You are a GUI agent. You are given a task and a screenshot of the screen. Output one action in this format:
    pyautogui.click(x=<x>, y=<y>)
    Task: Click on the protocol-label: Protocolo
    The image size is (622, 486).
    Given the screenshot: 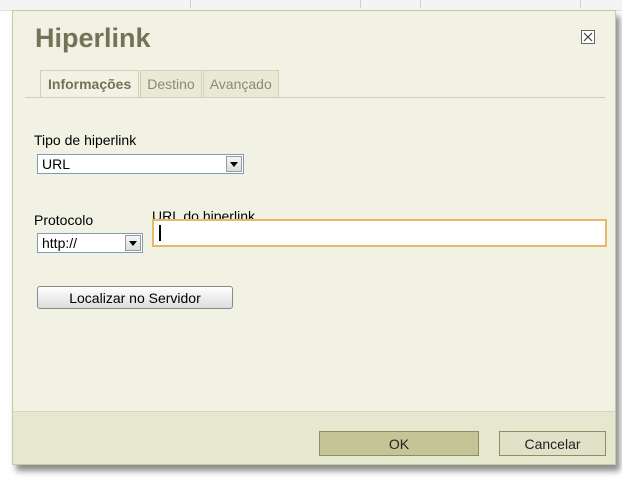 What is the action you would take?
    pyautogui.click(x=64, y=220)
    